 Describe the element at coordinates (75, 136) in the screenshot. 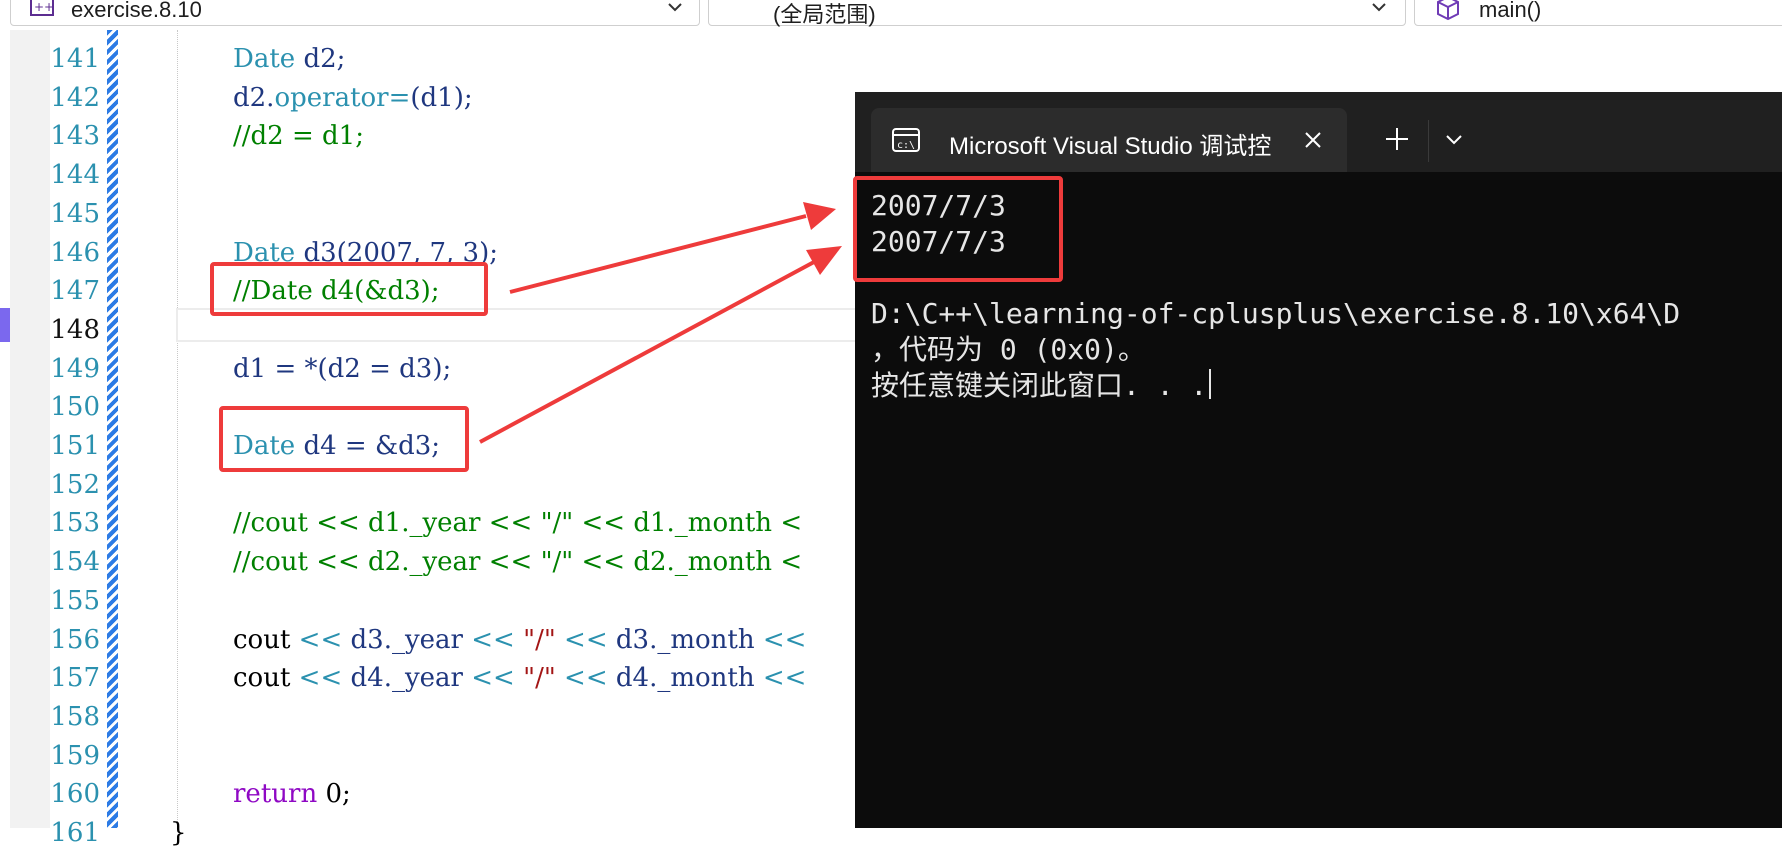

I see `line-number: 143` at that location.